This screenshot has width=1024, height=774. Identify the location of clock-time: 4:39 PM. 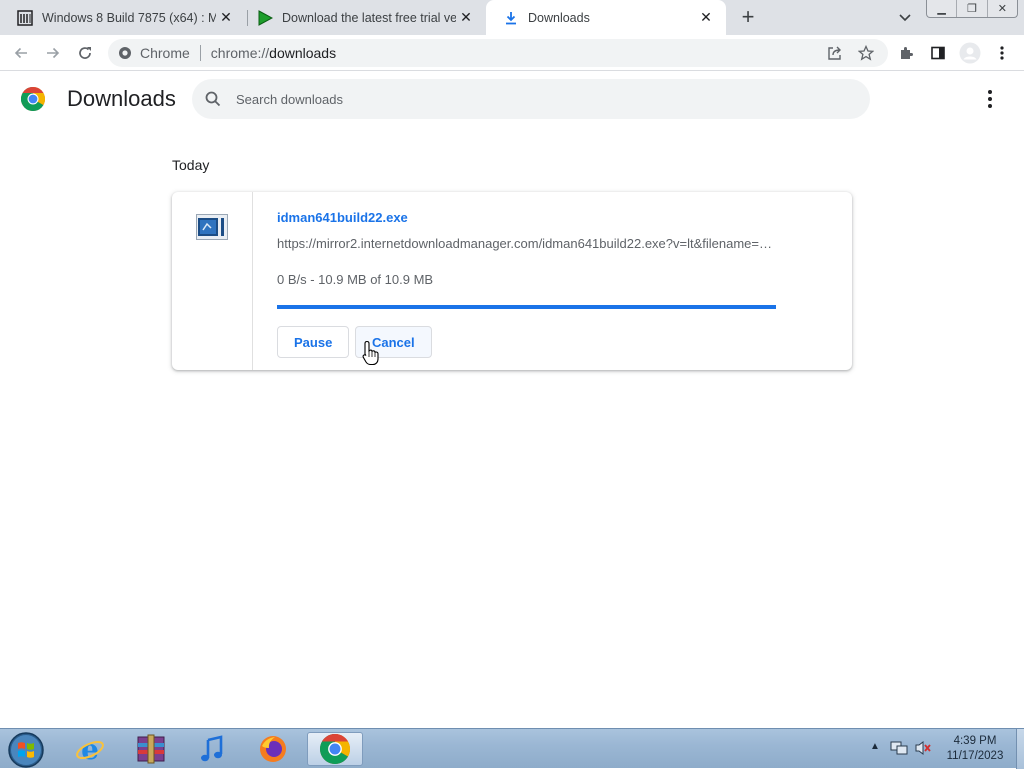
(975, 741).